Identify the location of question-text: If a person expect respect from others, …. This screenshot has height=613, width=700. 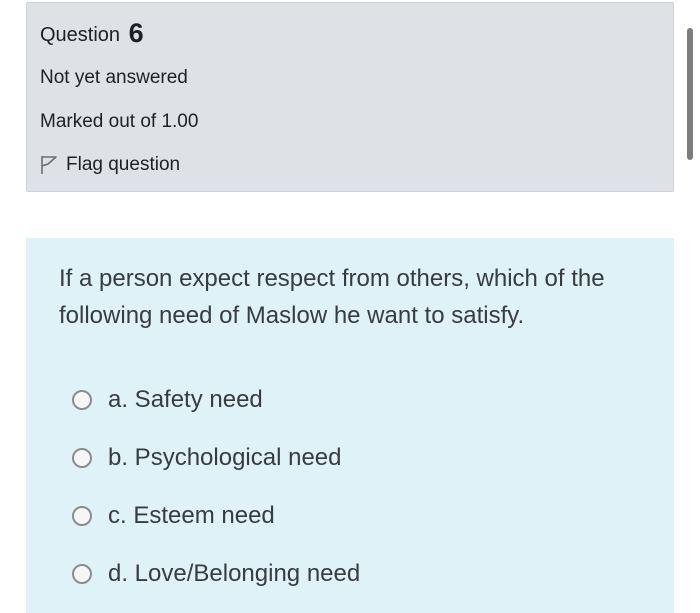
(332, 297).